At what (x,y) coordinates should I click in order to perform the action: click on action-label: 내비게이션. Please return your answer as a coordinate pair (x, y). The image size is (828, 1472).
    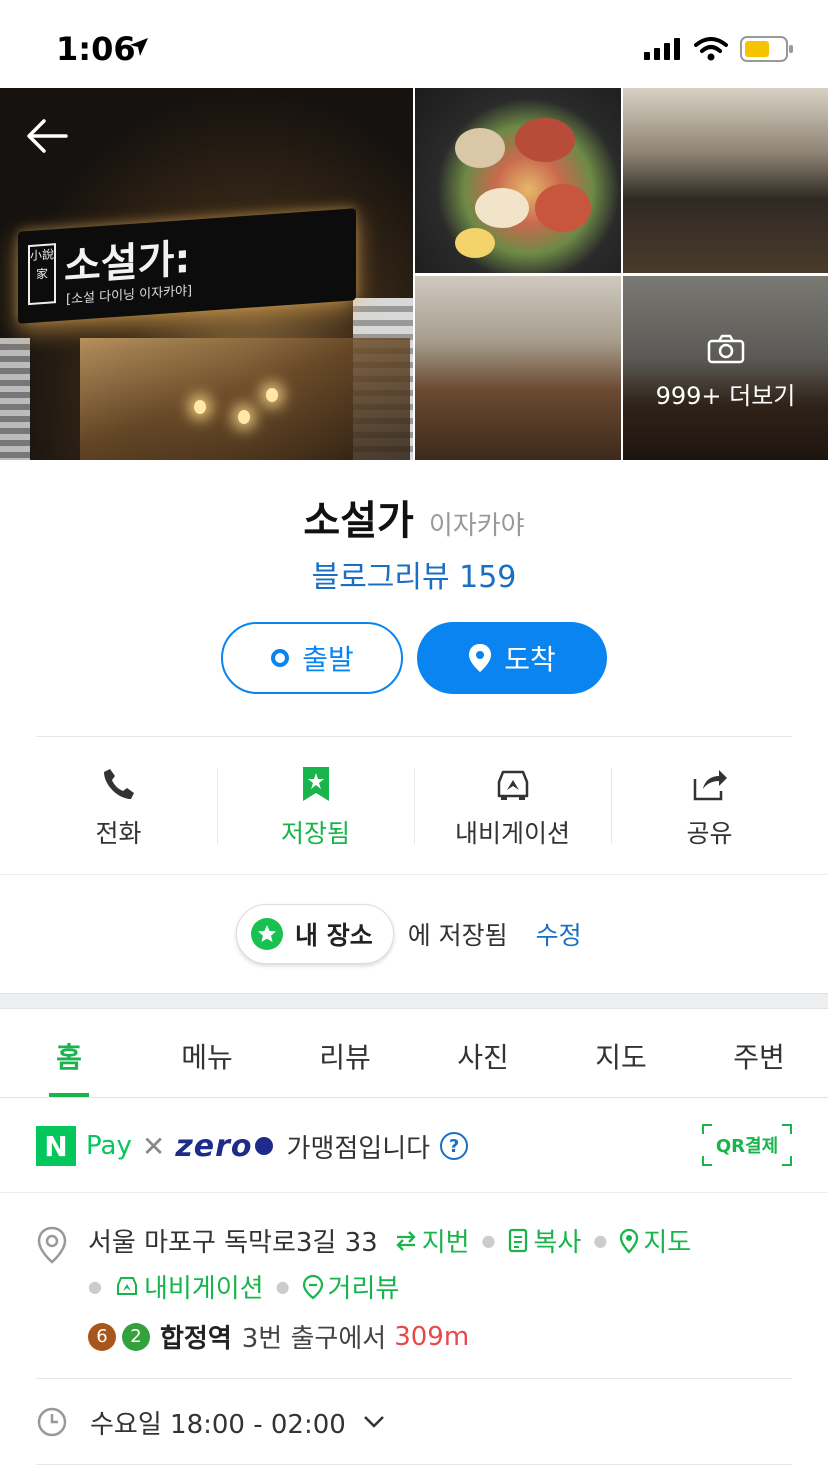
    Looking at the image, I should click on (512, 833).